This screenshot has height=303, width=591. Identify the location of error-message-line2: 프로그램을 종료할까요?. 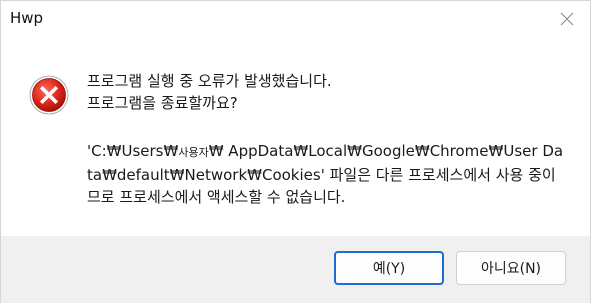
(162, 103).